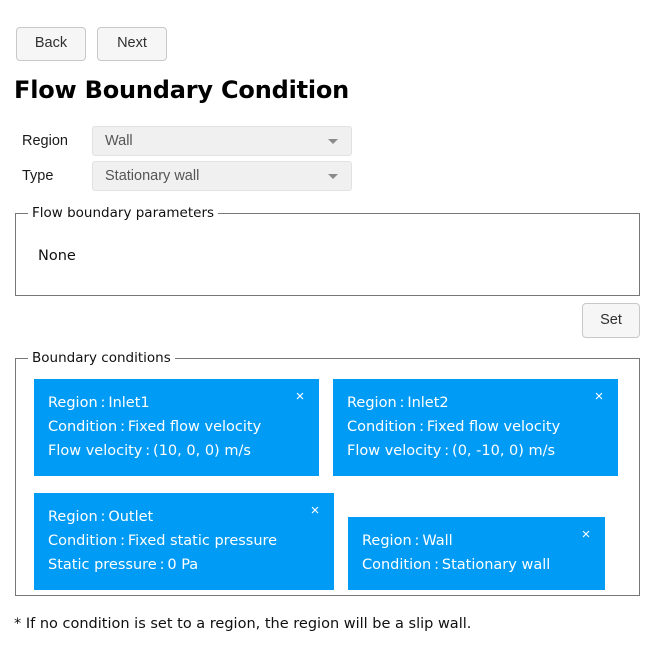 The height and width of the screenshot is (659, 654). Describe the element at coordinates (149, 451) in the screenshot. I see `boundary-condition-line: Flow velocity : (10, 0, 0) m/s` at that location.